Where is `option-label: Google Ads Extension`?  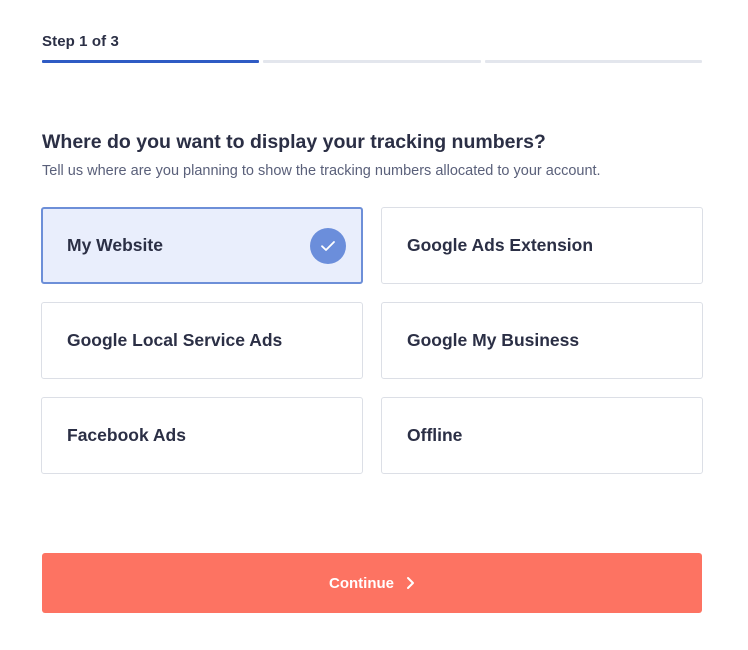
option-label: Google Ads Extension is located at coordinates (500, 245).